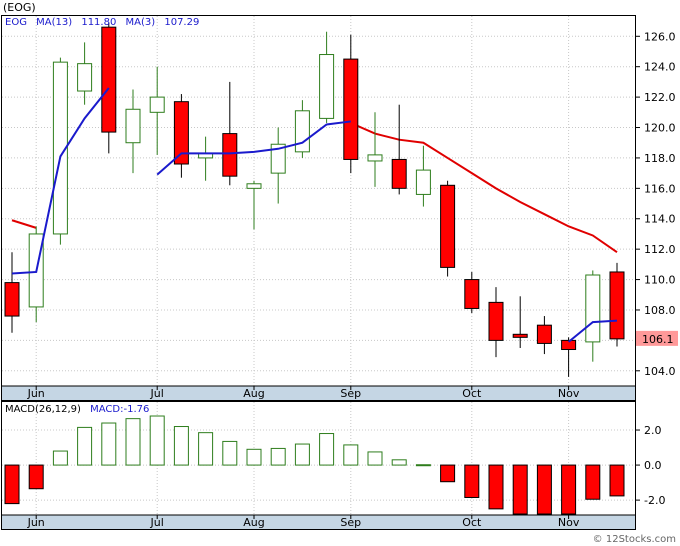 The width and height of the screenshot is (680, 546). I want to click on last-price-label: 106.1, so click(658, 339).